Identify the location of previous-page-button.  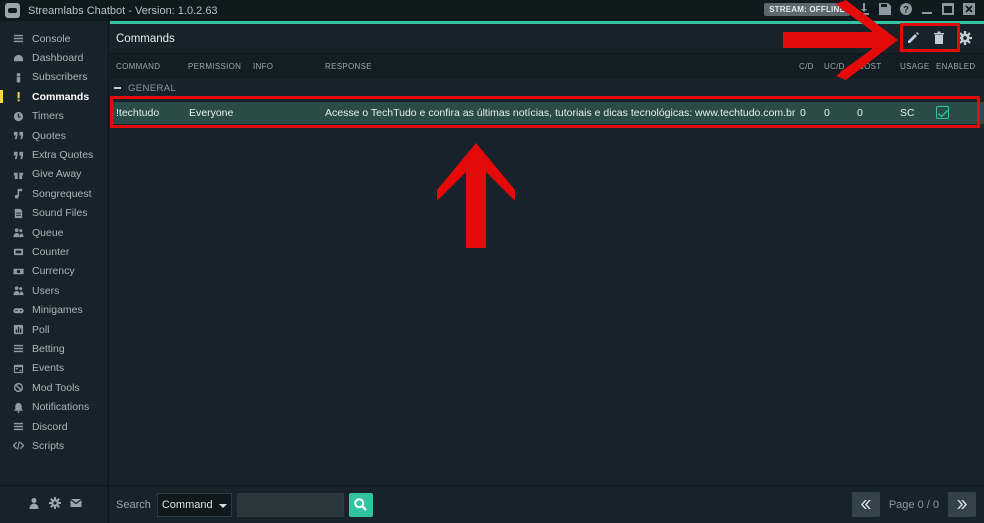
(865, 504).